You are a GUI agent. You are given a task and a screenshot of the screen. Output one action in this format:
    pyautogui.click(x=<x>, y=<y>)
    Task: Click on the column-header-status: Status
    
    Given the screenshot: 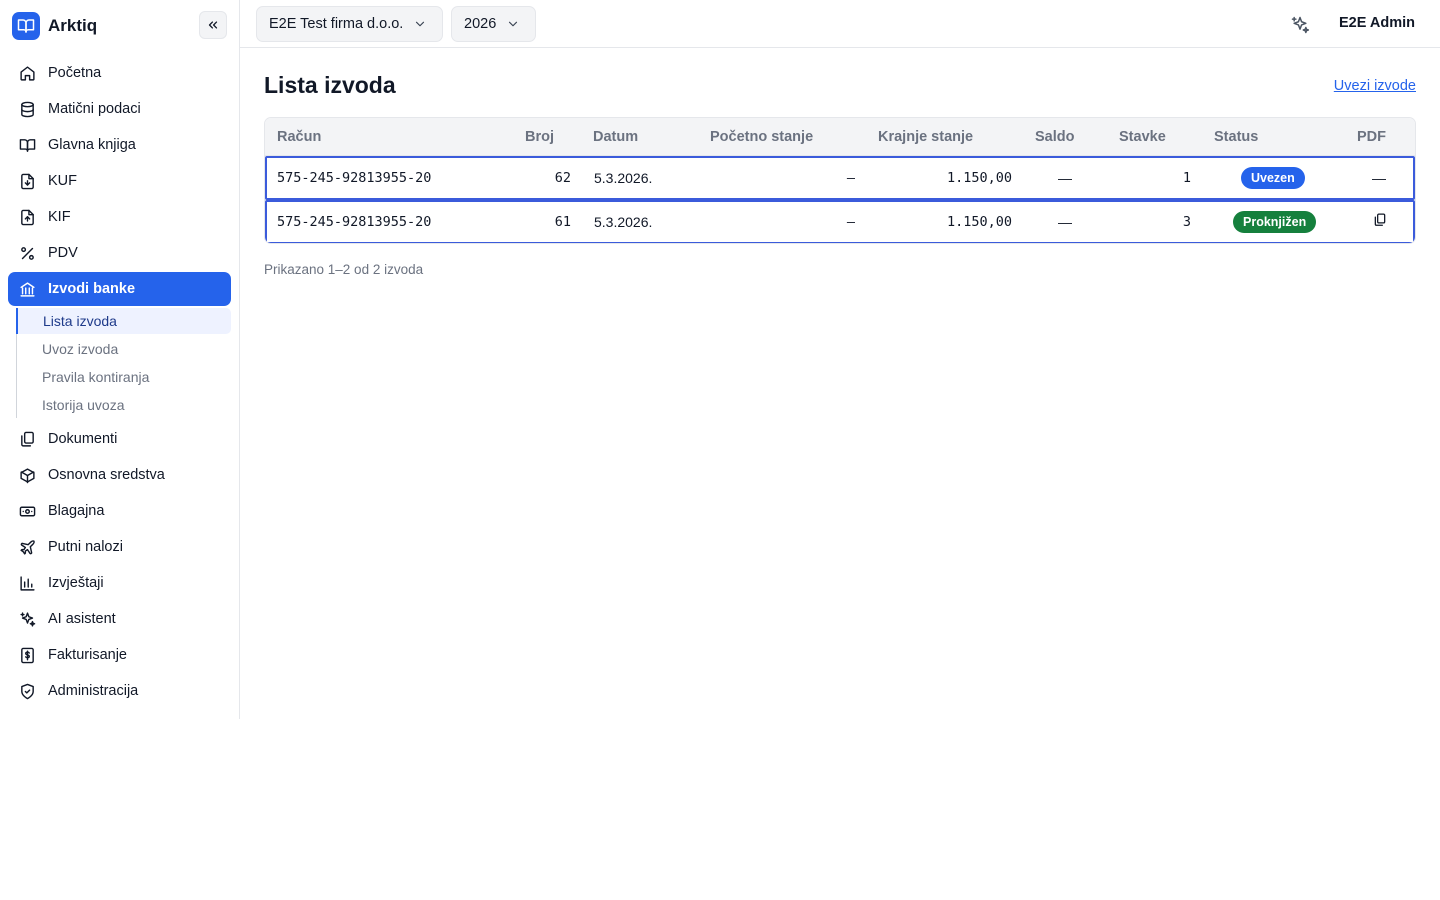 What is the action you would take?
    pyautogui.click(x=1236, y=137)
    